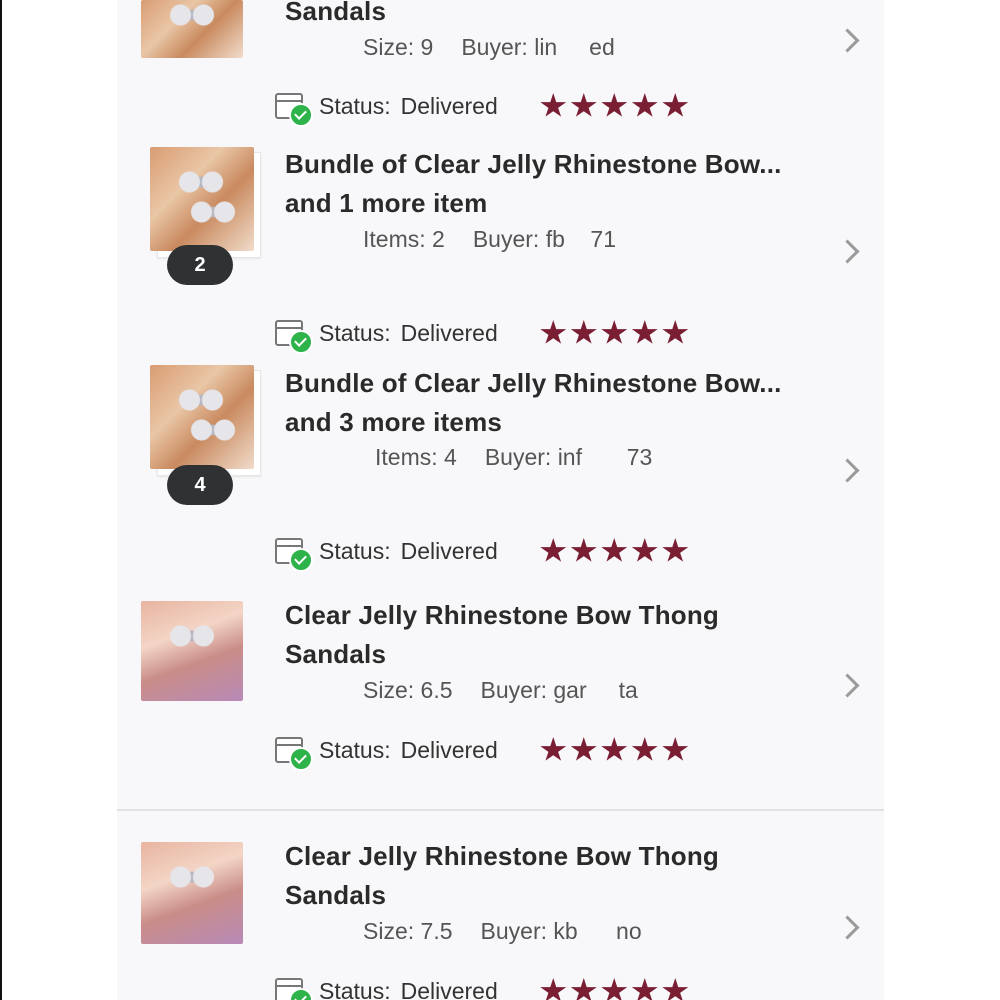 The width and height of the screenshot is (1000, 1000). What do you see at coordinates (394, 239) in the screenshot?
I see `items-label: Items:` at bounding box center [394, 239].